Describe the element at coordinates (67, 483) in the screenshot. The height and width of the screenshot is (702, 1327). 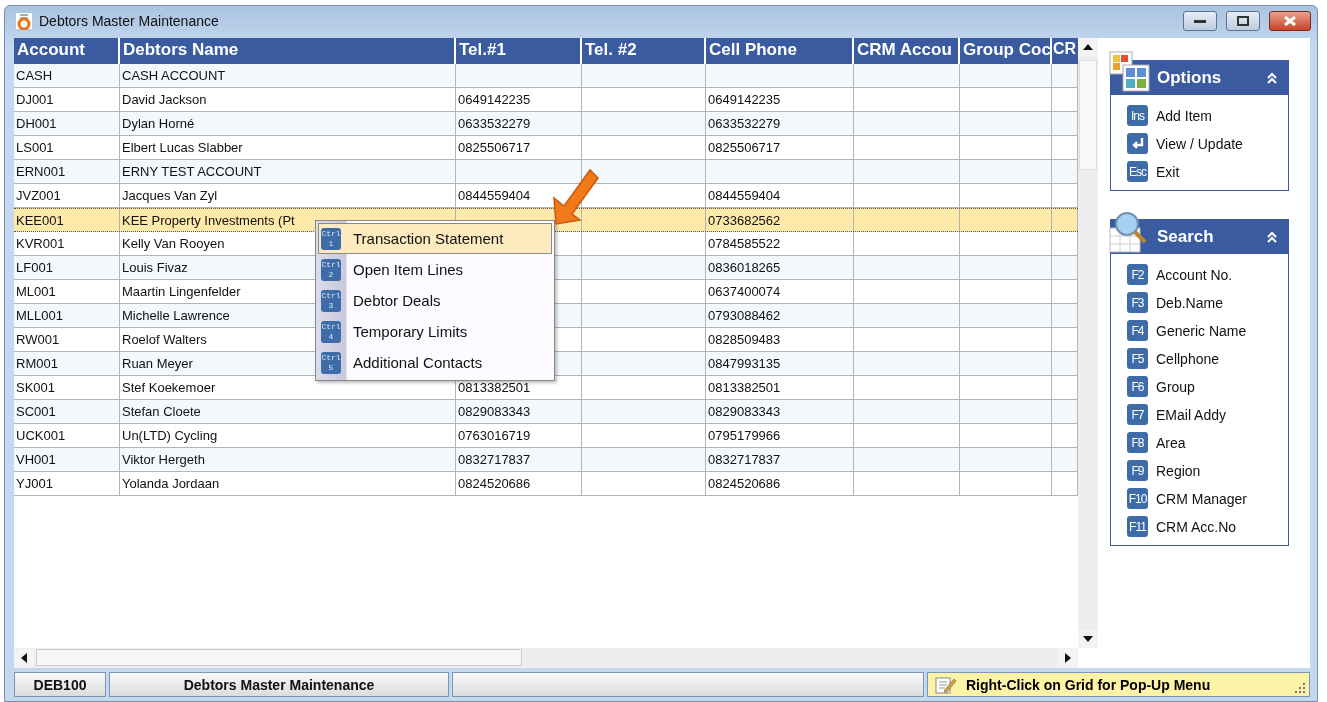
I see `table-cell: YJ001` at that location.